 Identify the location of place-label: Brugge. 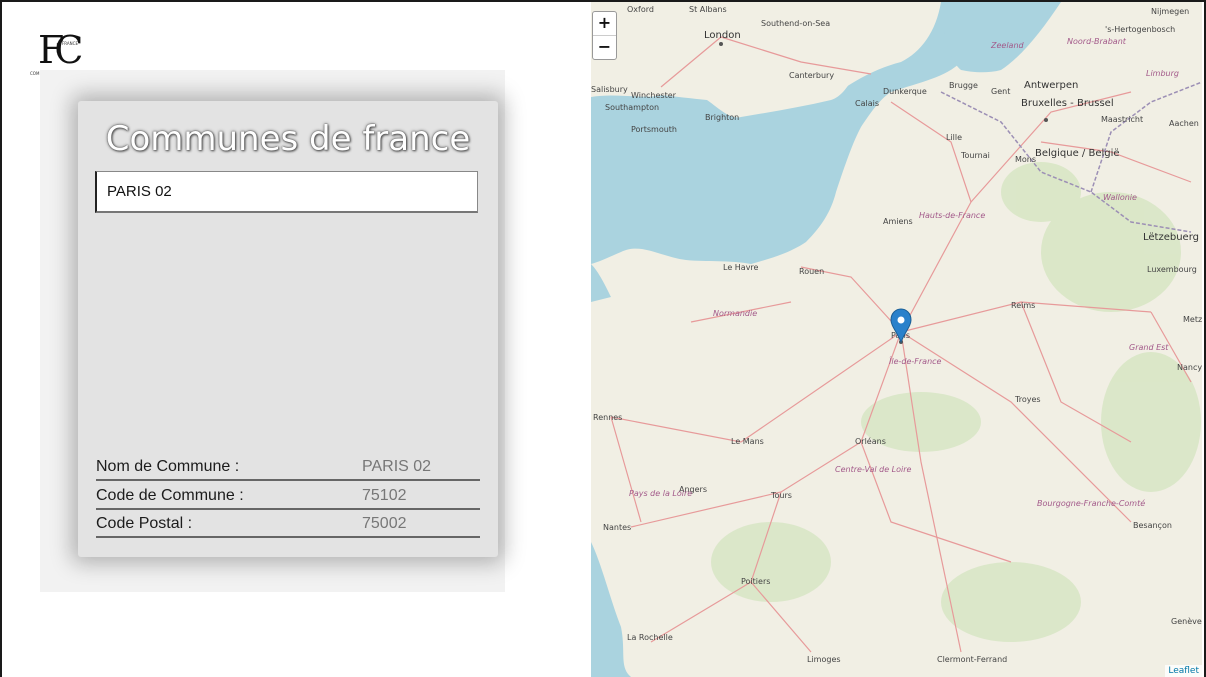
(963, 85).